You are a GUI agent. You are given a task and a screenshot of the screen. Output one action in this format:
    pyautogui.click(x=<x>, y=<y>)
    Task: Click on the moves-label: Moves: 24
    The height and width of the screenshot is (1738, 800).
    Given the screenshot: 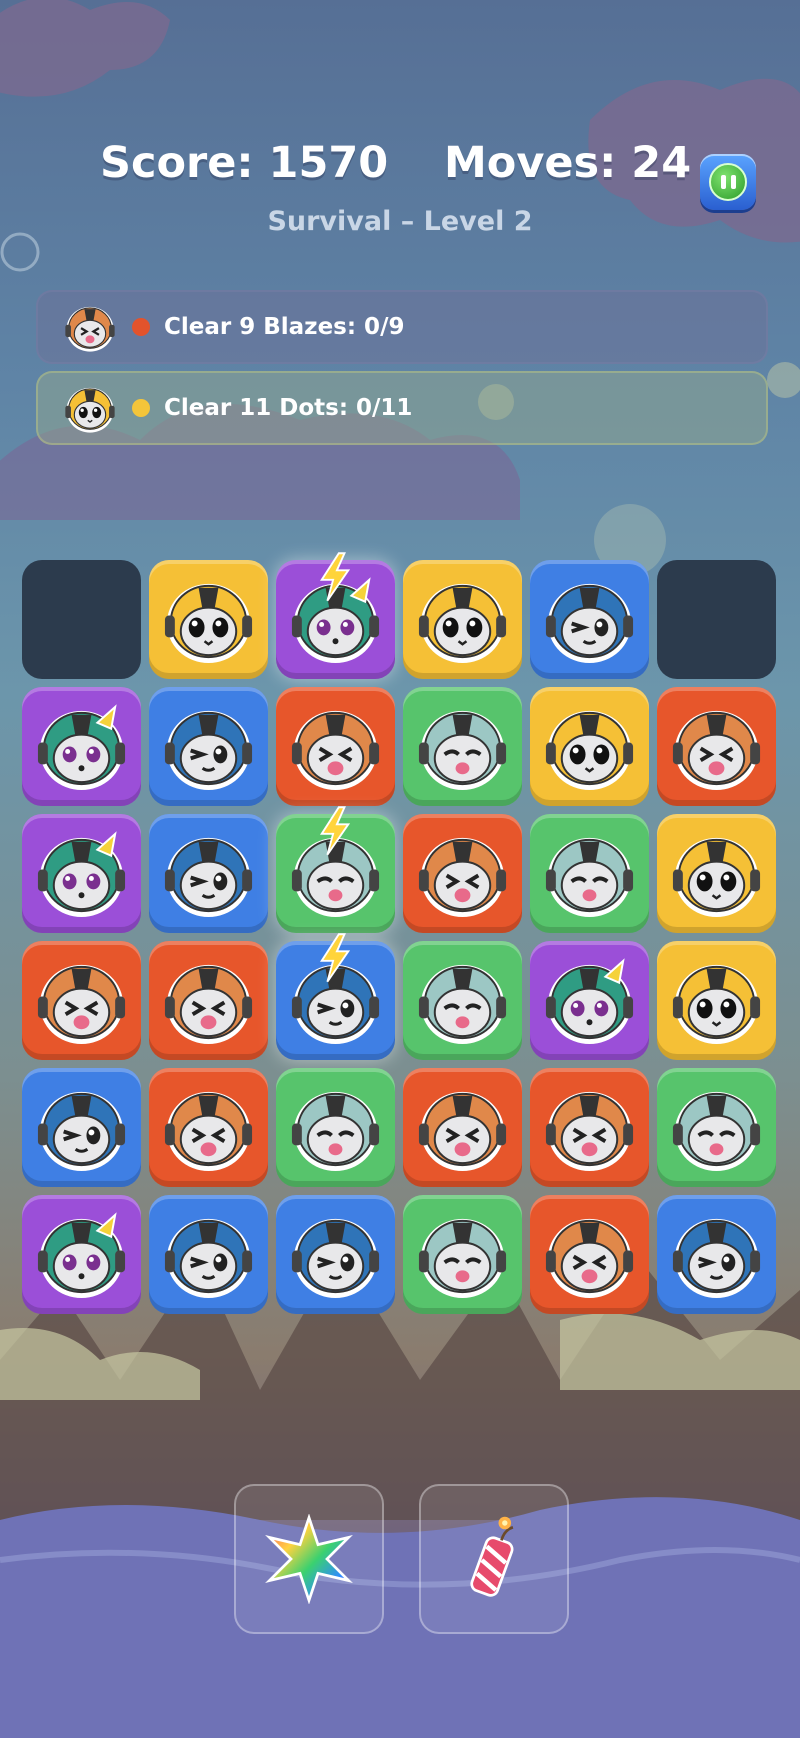 What is the action you would take?
    pyautogui.click(x=568, y=163)
    